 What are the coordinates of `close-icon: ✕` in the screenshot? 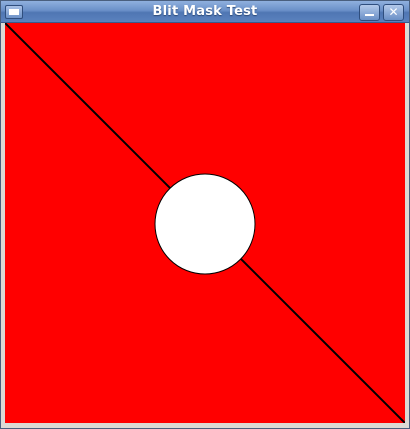 It's located at (393, 12).